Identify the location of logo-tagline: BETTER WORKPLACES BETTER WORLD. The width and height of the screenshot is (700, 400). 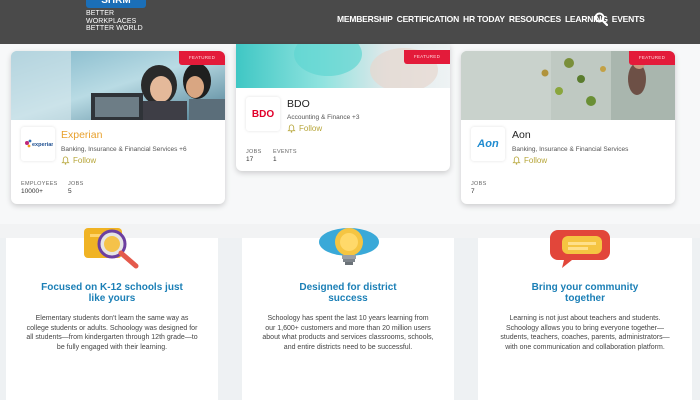
(117, 21).